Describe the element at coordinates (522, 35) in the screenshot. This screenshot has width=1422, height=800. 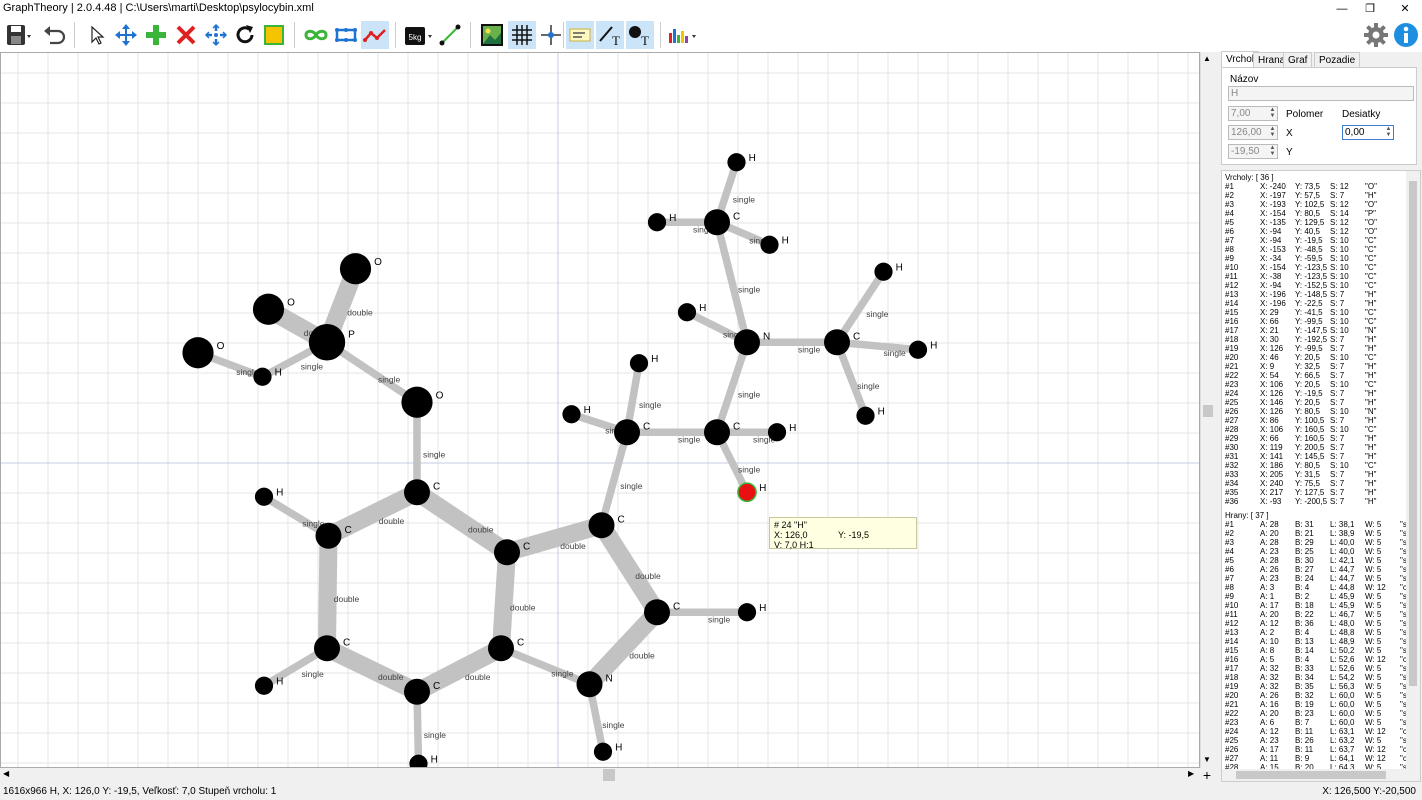
I see `grid-icon` at that location.